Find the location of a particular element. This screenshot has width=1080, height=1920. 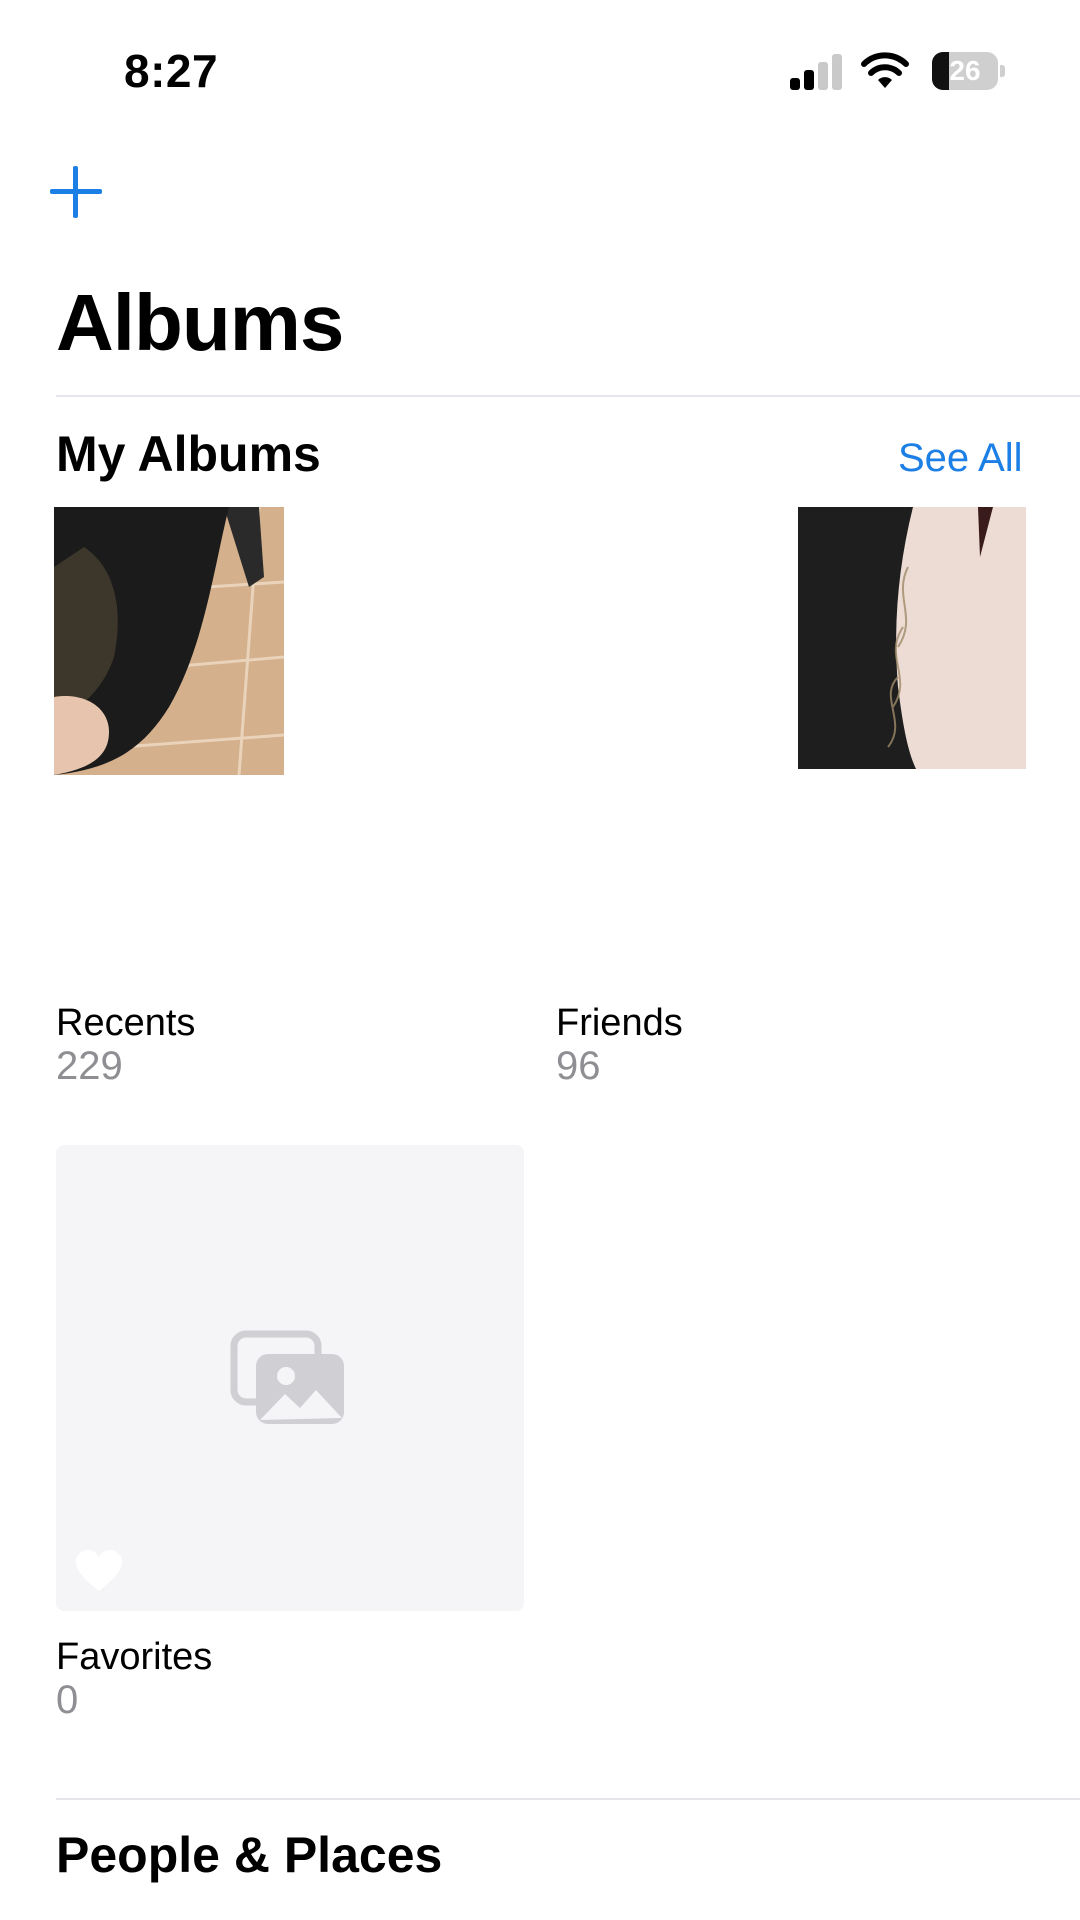

battery-level: 26 is located at coordinates (965, 70).